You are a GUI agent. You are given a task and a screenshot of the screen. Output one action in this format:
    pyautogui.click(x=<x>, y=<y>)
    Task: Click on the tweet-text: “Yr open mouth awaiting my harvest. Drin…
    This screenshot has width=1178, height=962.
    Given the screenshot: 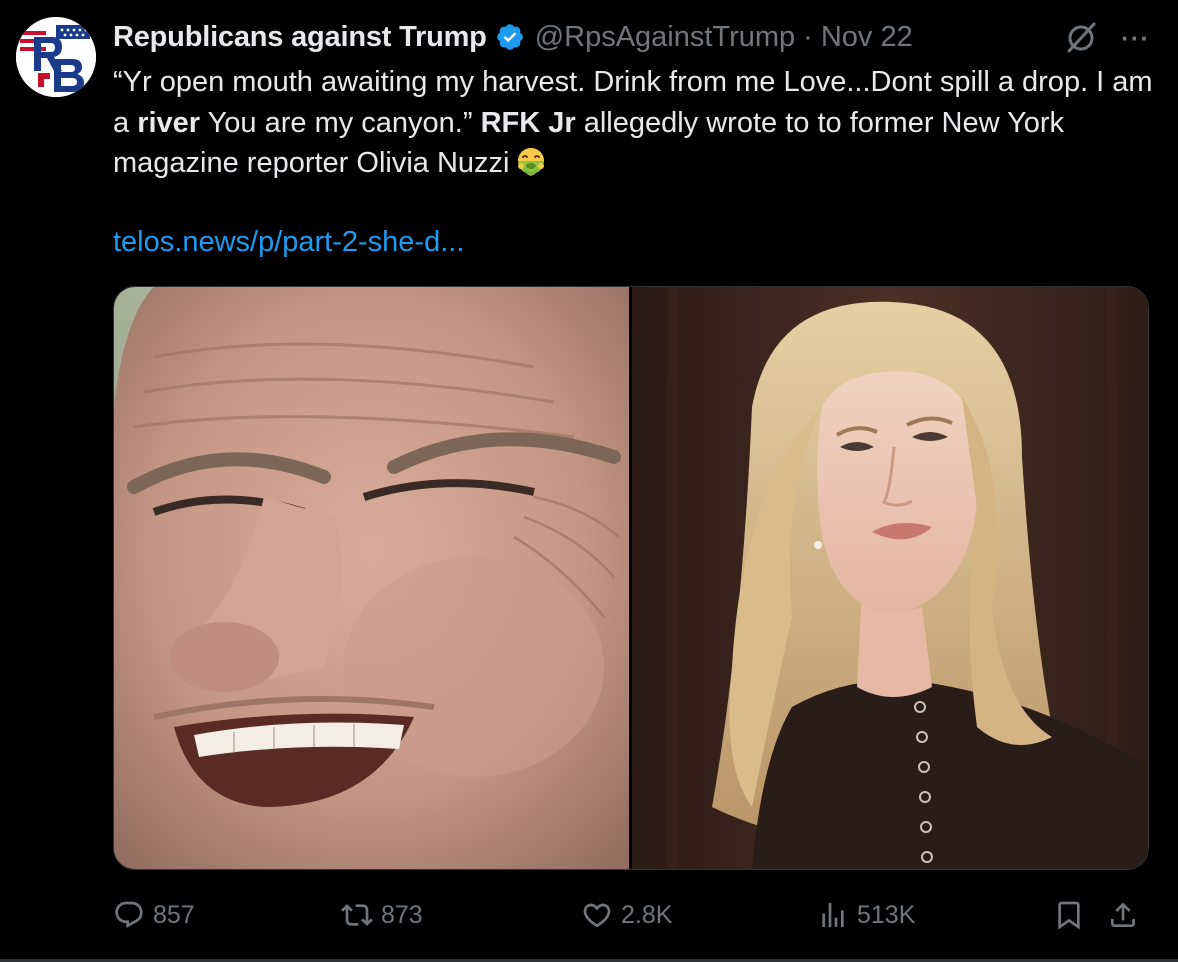 What is the action you would take?
    pyautogui.click(x=633, y=123)
    